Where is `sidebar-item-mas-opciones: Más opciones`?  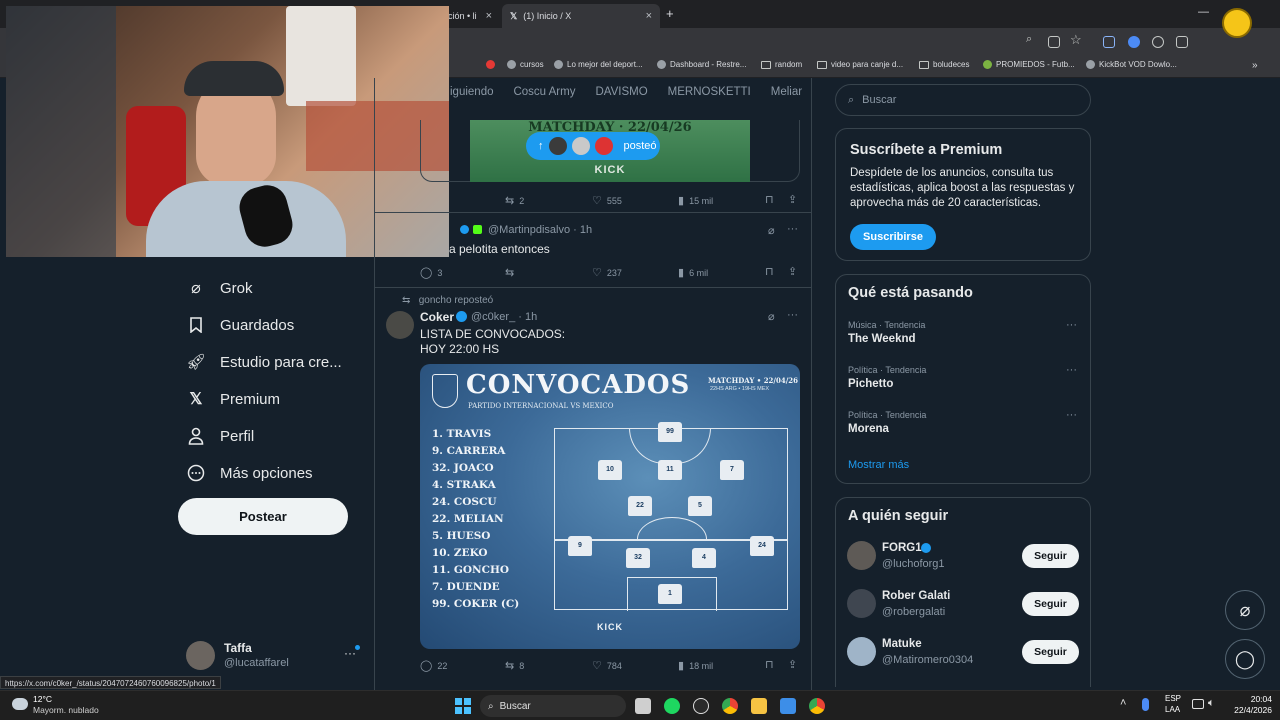
sidebar-item-mas-opciones: Más opciones is located at coordinates (249, 473).